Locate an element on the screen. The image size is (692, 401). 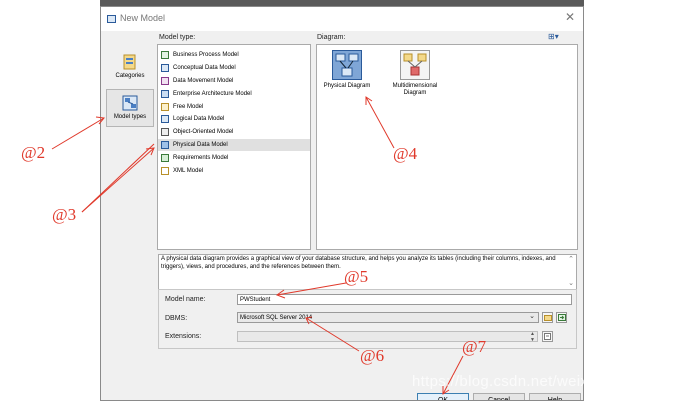
annotation-label-7: @7 is located at coordinates (474, 346).